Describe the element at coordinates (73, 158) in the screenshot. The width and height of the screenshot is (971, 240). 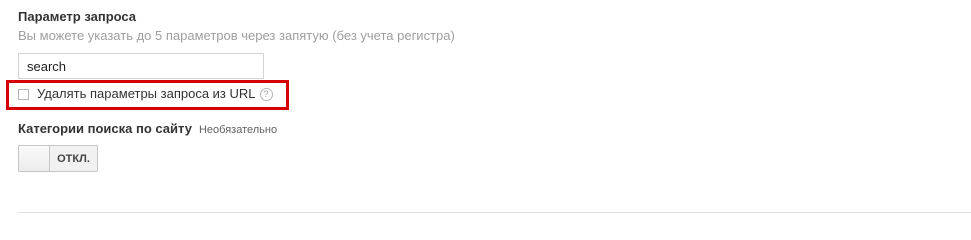
I see `toggle-state-label: ОТКЛ.` at that location.